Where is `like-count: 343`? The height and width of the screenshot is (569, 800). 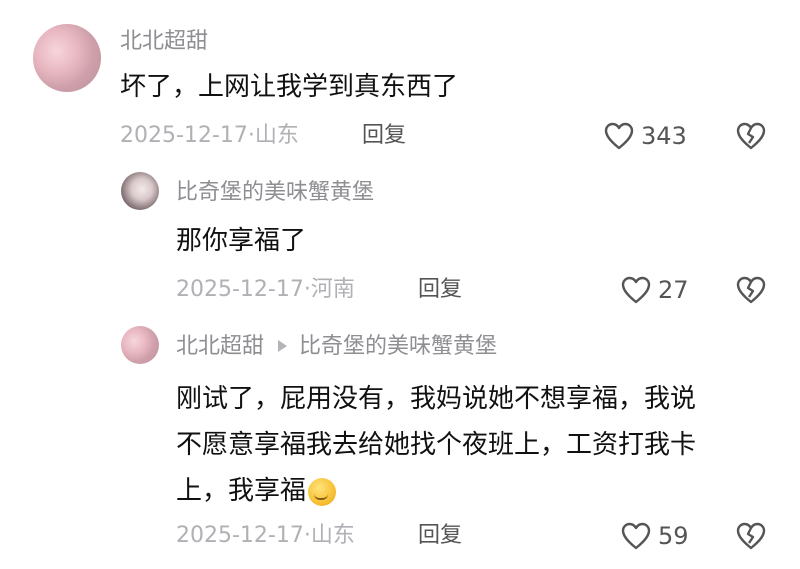
like-count: 343 is located at coordinates (664, 136).